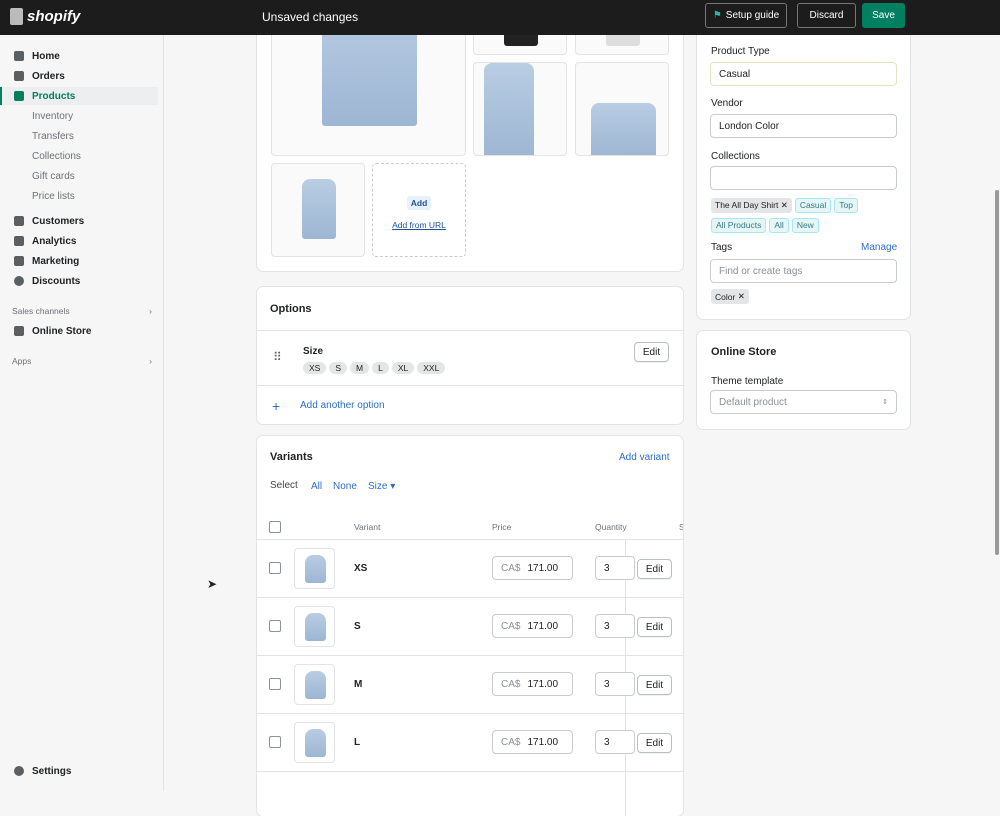 This screenshot has height=816, width=1000. Describe the element at coordinates (725, 296) in the screenshot. I see `tag-label: Color` at that location.